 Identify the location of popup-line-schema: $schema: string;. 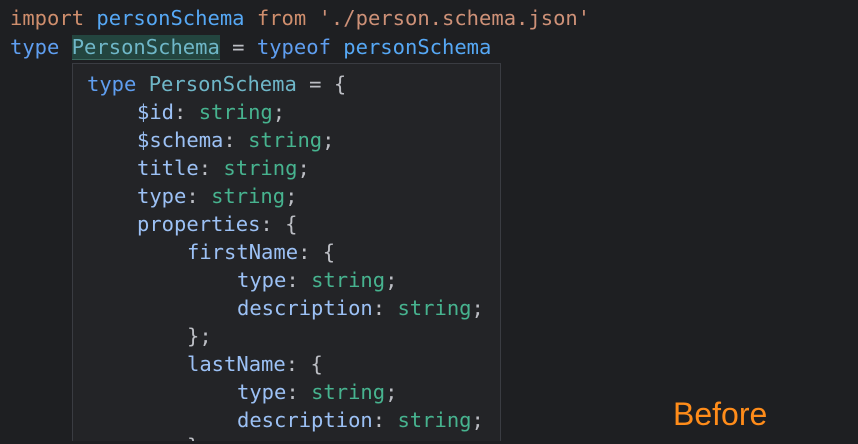
(236, 140).